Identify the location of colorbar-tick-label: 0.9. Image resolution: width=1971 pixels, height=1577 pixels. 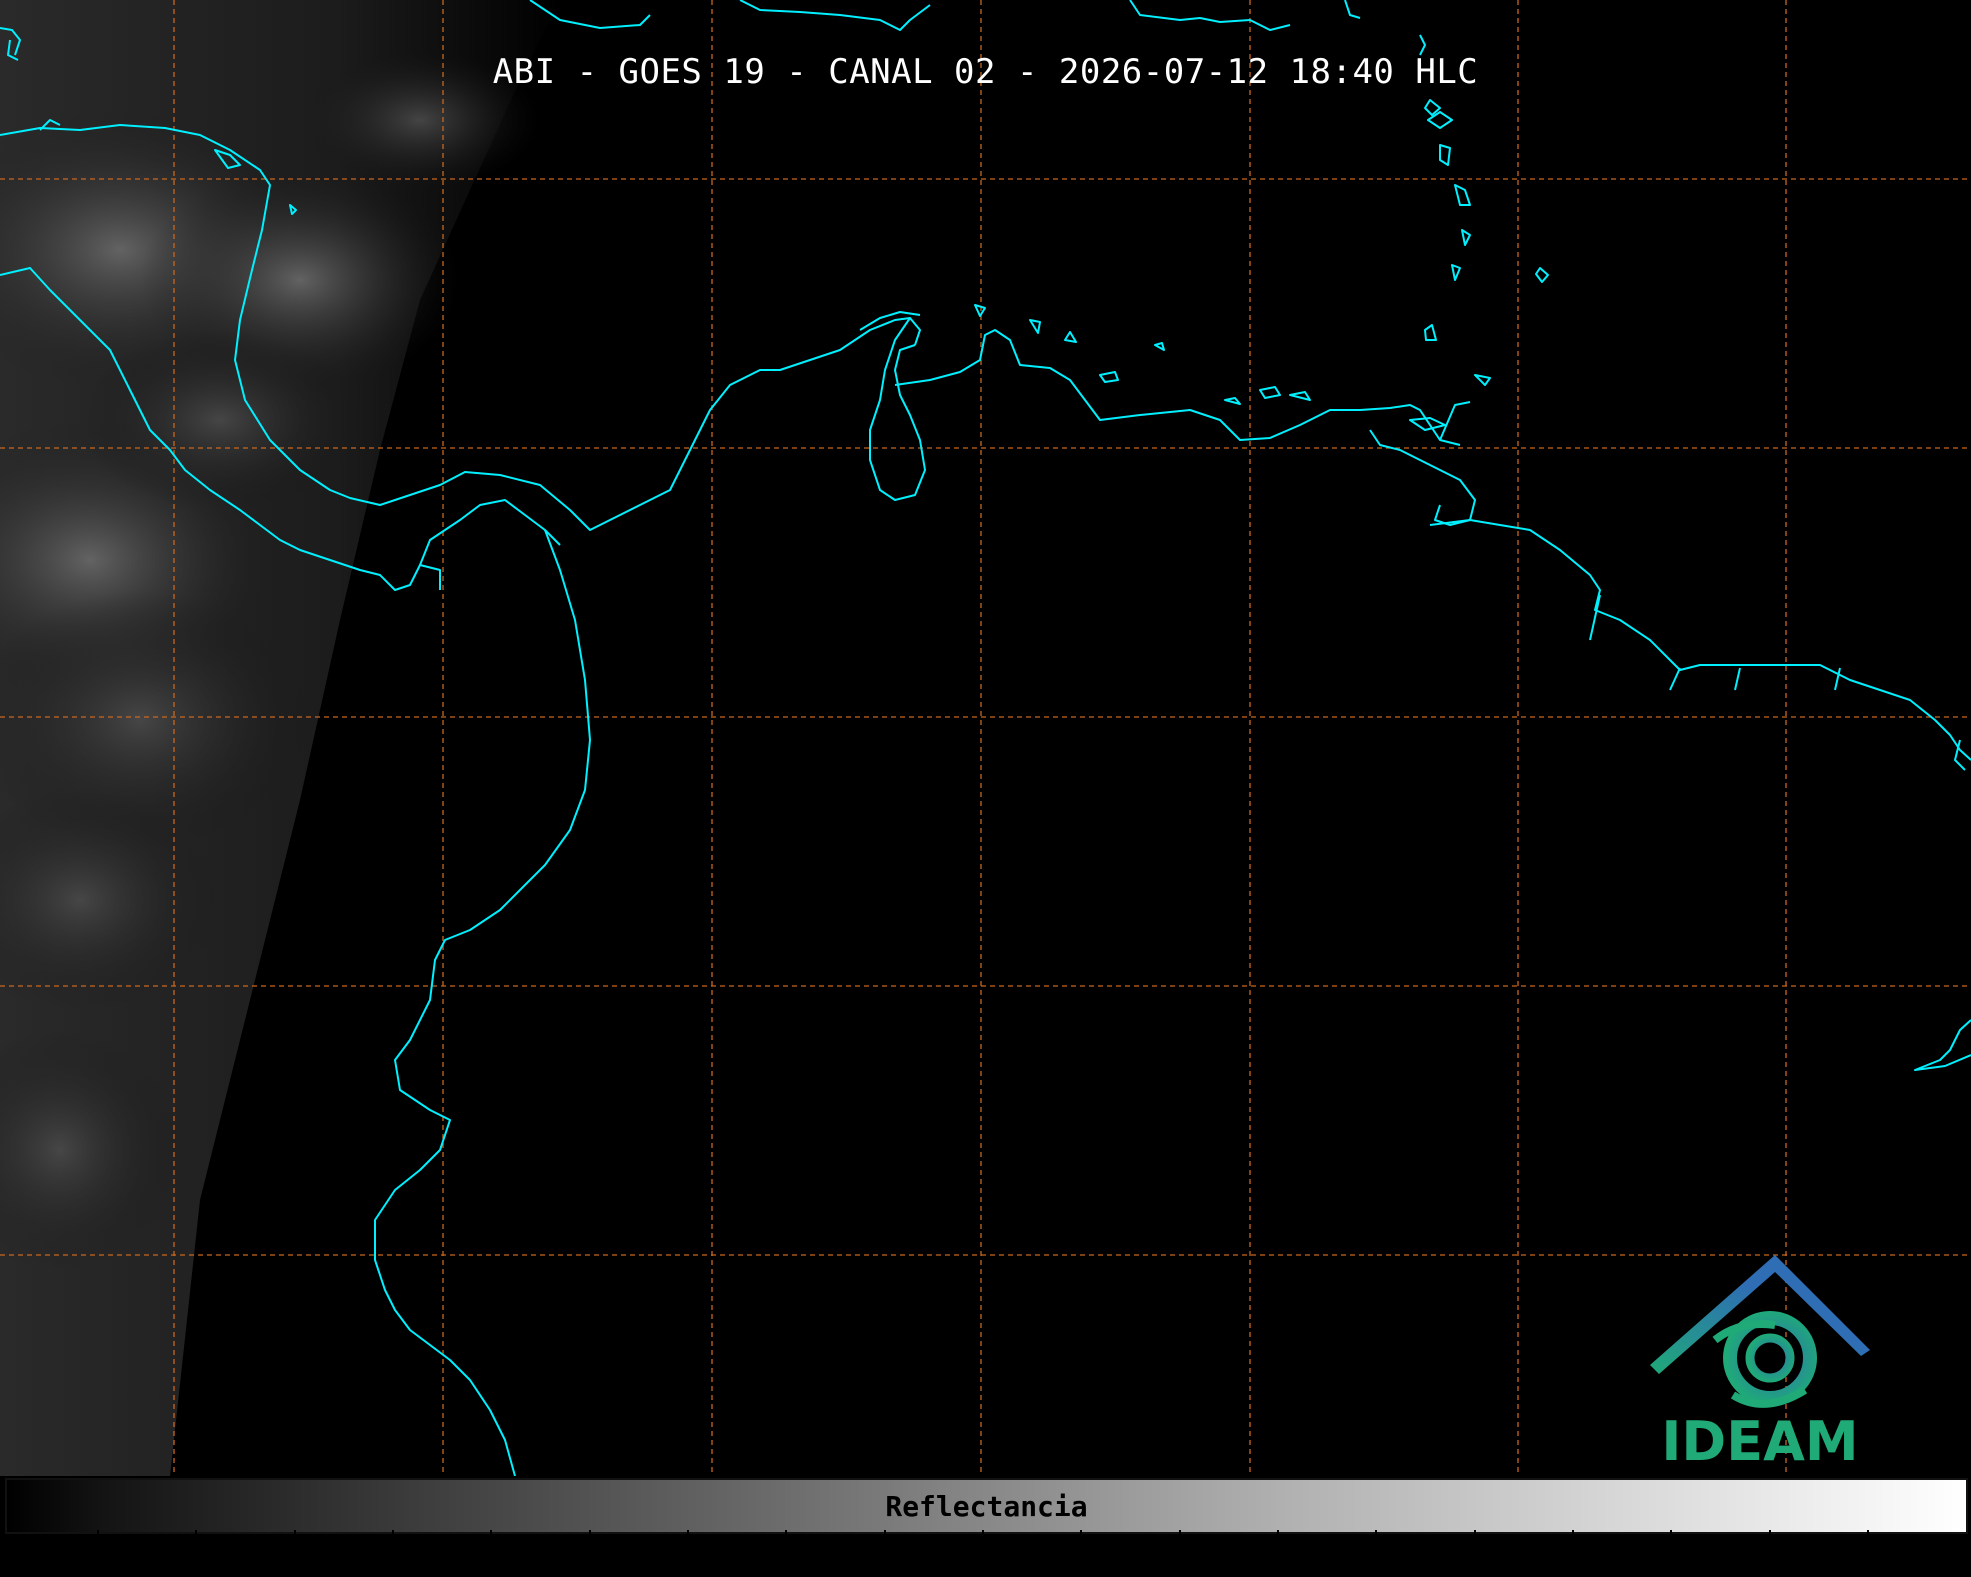
(1770, 1562).